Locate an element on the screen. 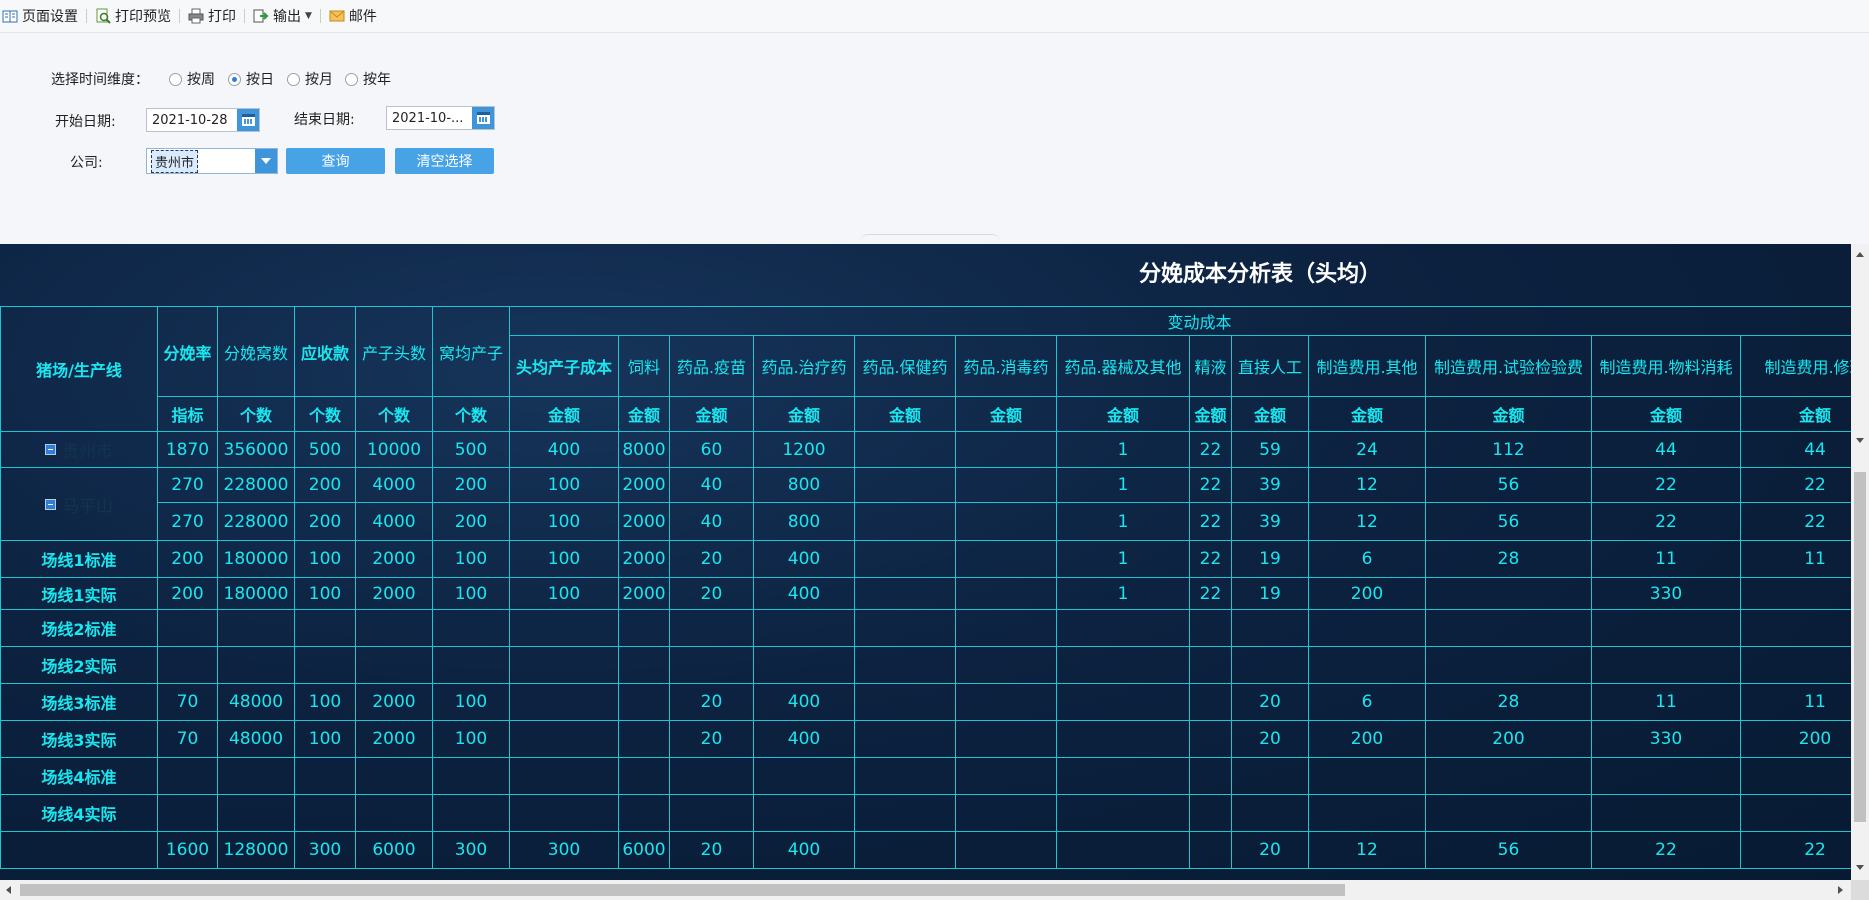  column-header: 药品.消毒药 is located at coordinates (1006, 366).